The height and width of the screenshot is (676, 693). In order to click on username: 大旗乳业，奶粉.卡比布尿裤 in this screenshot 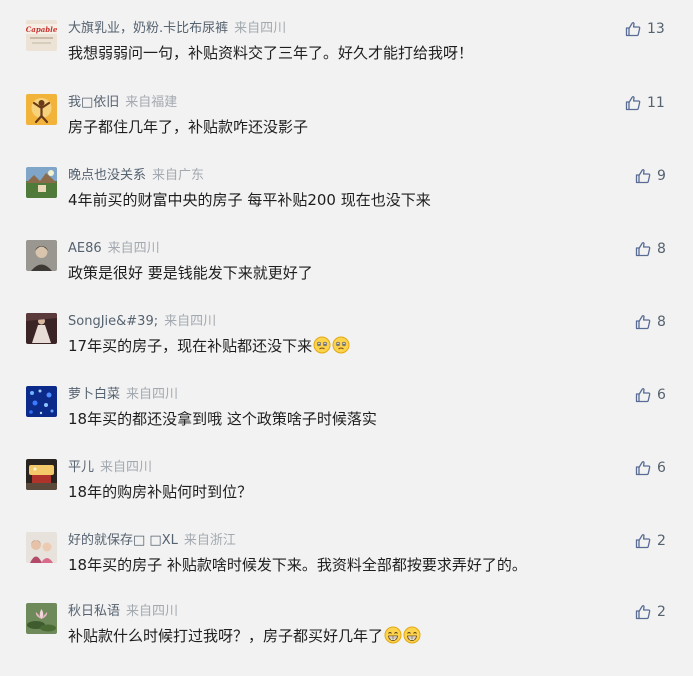, I will do `click(148, 28)`.